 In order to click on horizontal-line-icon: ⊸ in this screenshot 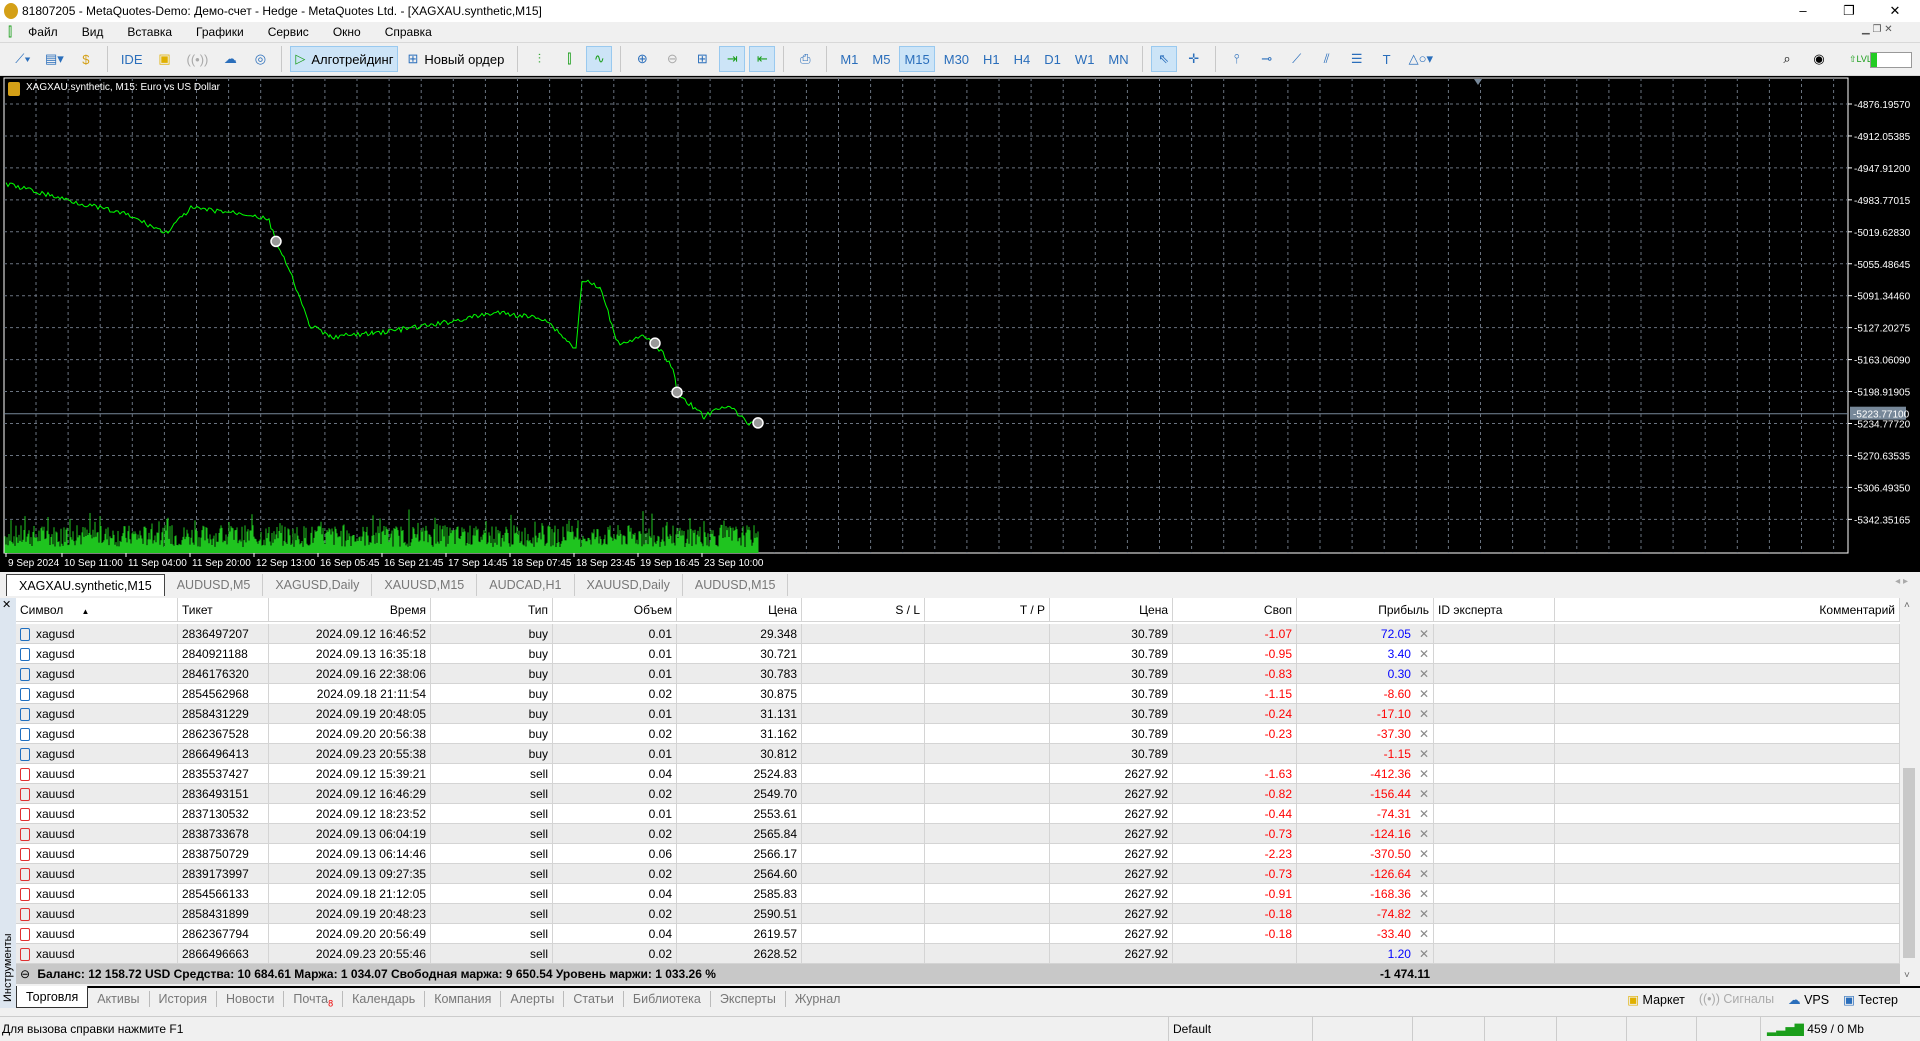, I will do `click(1267, 59)`.